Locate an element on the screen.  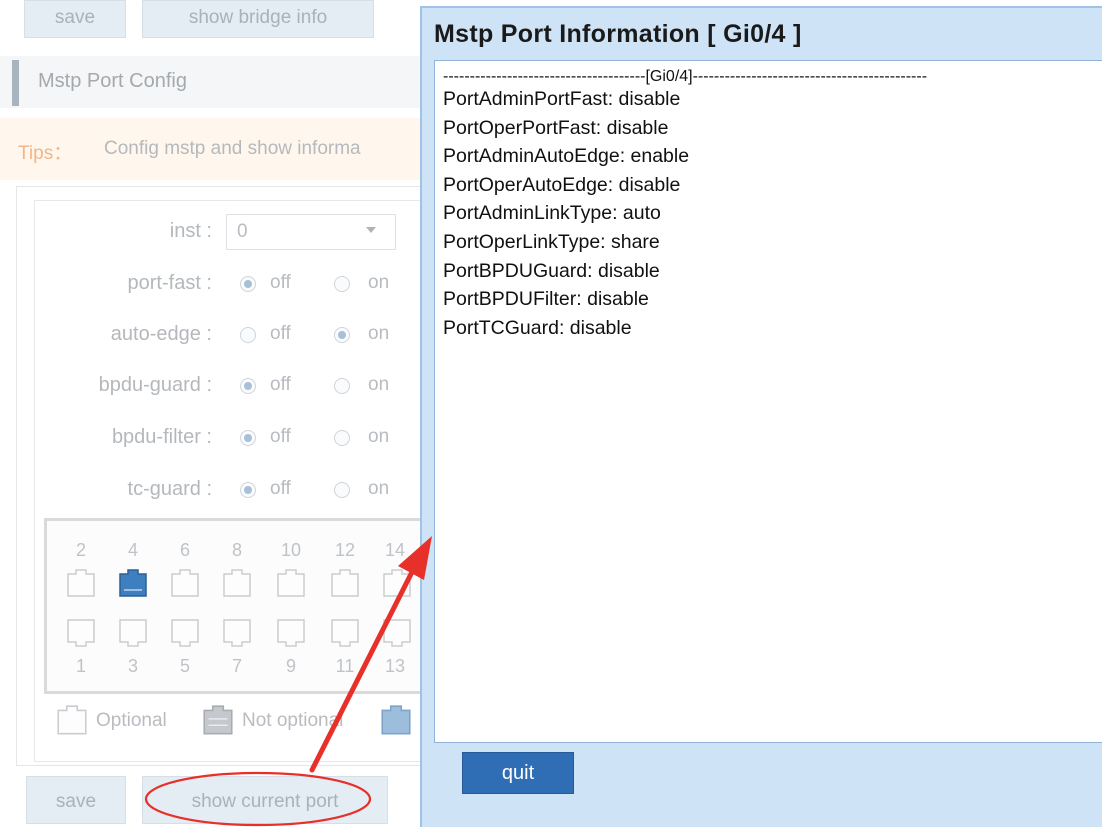
auto-edge-on-radio is located at coordinates (342, 335).